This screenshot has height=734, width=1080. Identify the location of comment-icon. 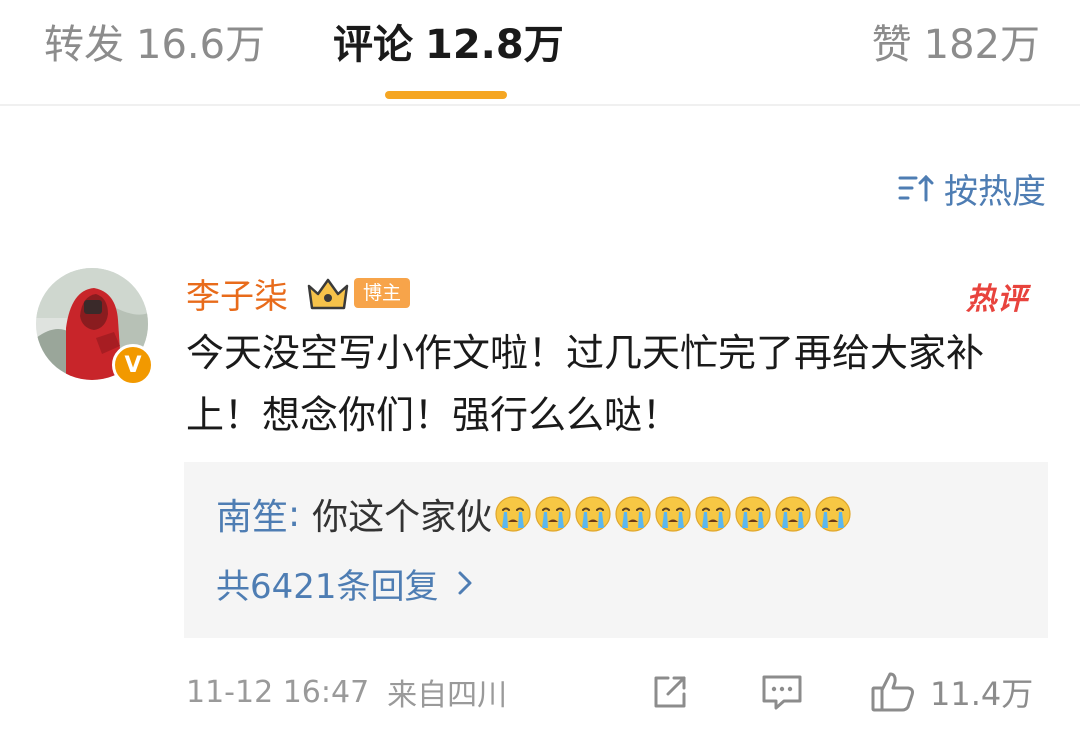
(782, 692).